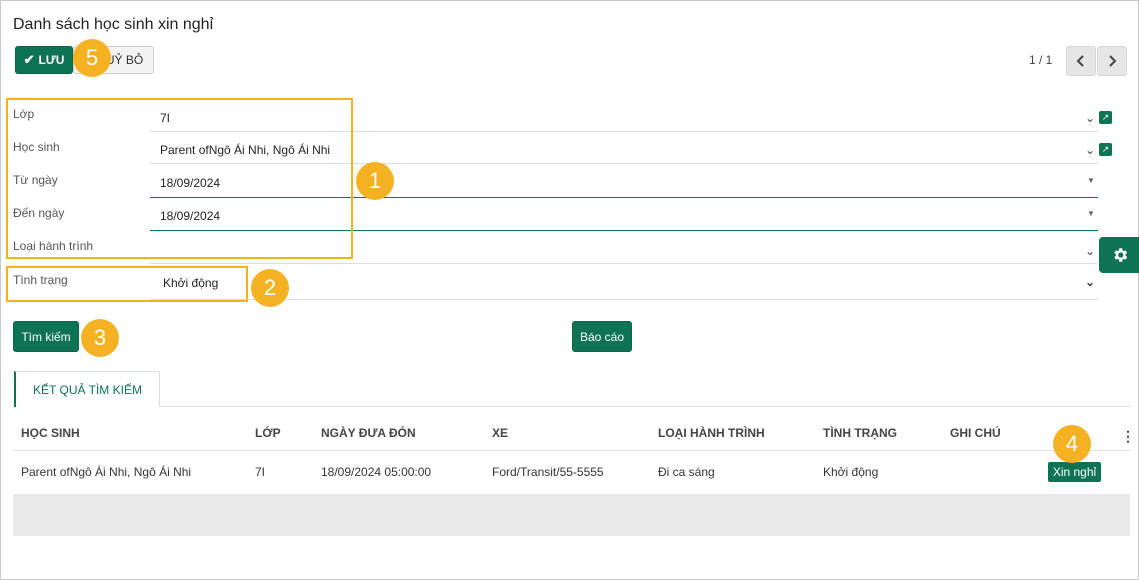 The height and width of the screenshot is (580, 1139). Describe the element at coordinates (29, 59) in the screenshot. I see `check-icon: ✔` at that location.